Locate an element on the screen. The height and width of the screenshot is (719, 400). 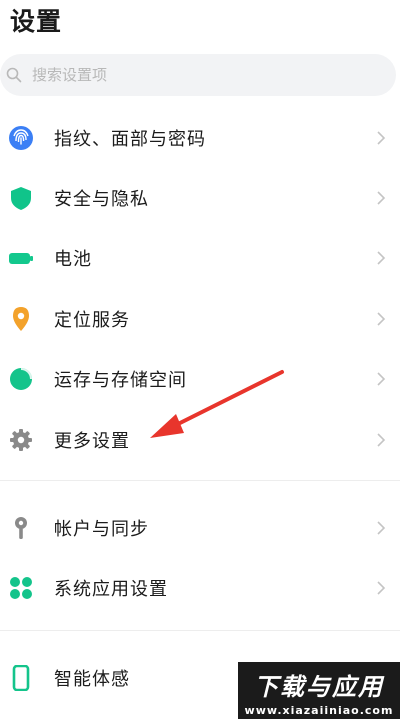
watermark-logo: 下载与应用 www.xiazaiiniao.com is located at coordinates (319, 690).